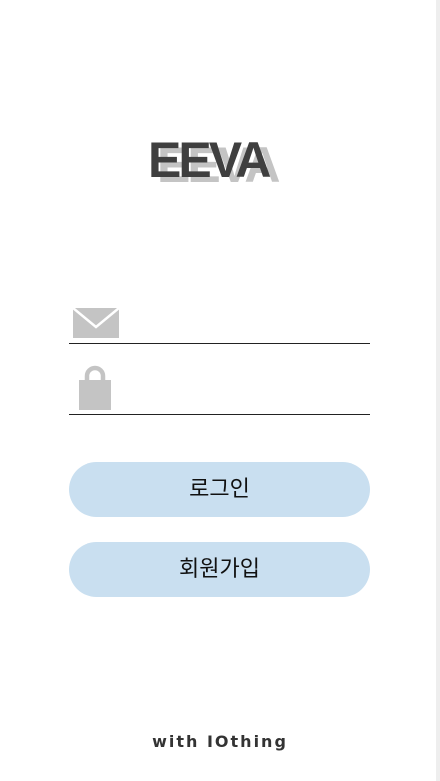  I want to click on password-input, so click(249, 392).